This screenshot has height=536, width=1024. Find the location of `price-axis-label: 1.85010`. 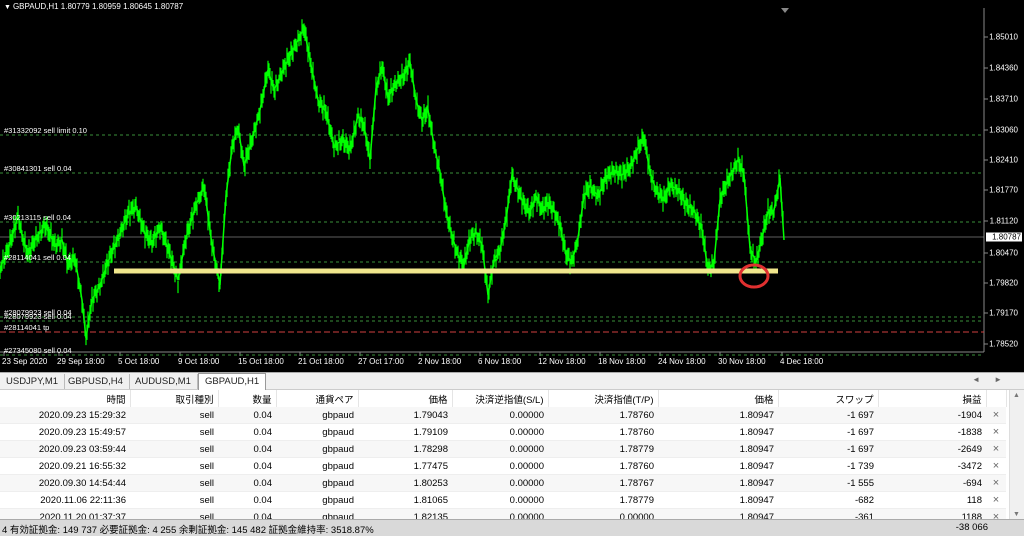

price-axis-label: 1.85010 is located at coordinates (1003, 37).